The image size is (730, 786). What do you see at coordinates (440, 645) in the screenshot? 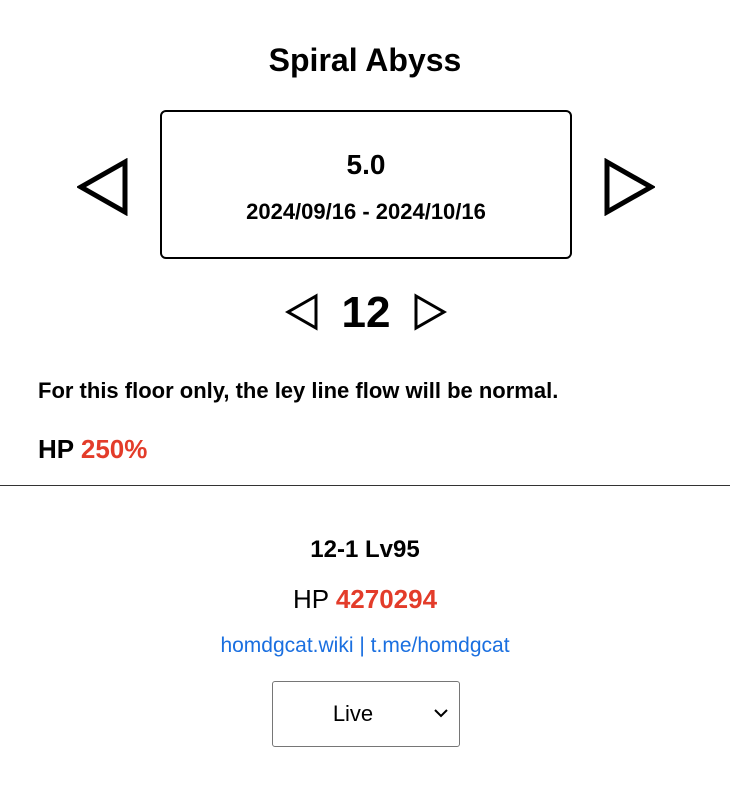
I see `telegram-link: t.me/homdgcat` at bounding box center [440, 645].